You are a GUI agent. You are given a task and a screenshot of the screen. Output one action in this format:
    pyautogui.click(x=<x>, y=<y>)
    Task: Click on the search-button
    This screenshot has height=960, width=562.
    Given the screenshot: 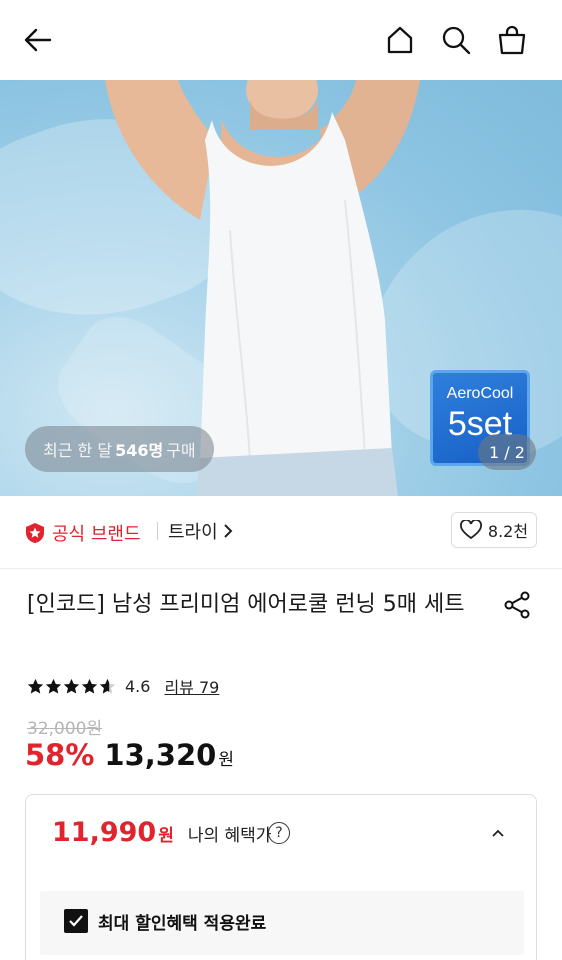 What is the action you would take?
    pyautogui.click(x=456, y=40)
    